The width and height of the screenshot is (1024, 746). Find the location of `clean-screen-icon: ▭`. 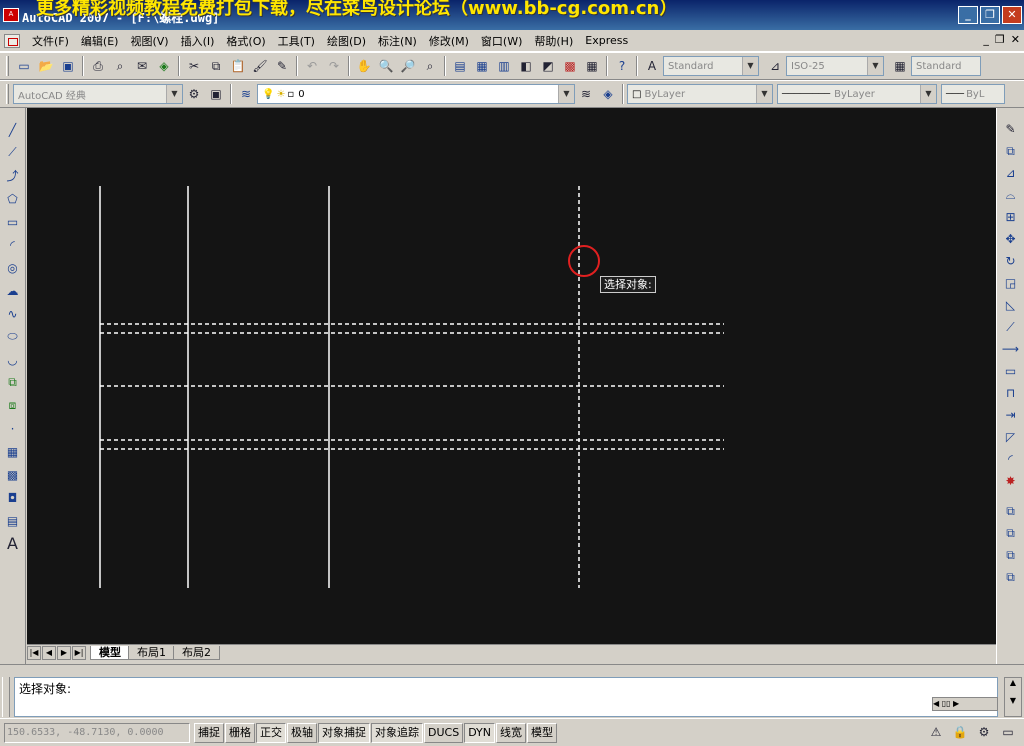

clean-screen-icon: ▭ is located at coordinates (1008, 732).